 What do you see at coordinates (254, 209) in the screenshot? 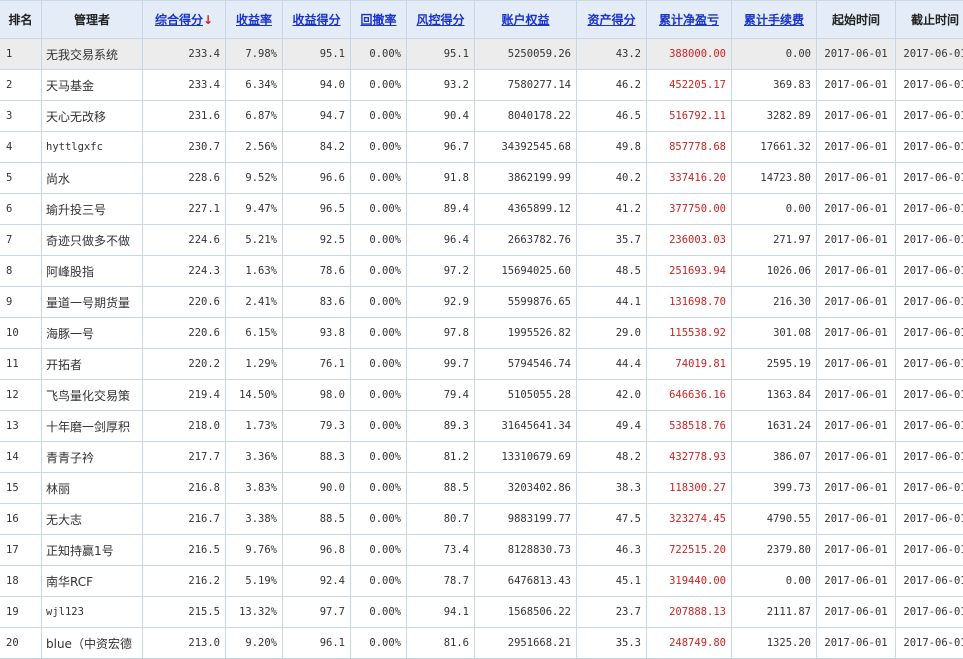
I see `return-rate-cell: 9.47%` at bounding box center [254, 209].